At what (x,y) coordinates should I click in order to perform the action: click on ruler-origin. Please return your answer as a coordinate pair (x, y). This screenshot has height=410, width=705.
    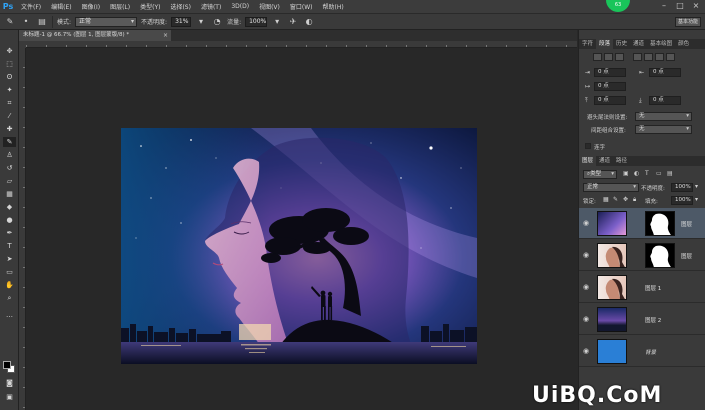
    Looking at the image, I should click on (22, 44).